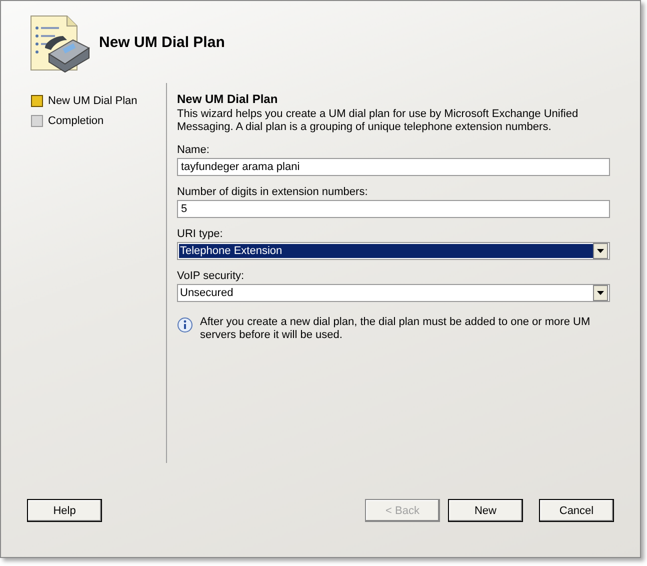 The width and height of the screenshot is (647, 566). I want to click on info-icon, so click(185, 325).